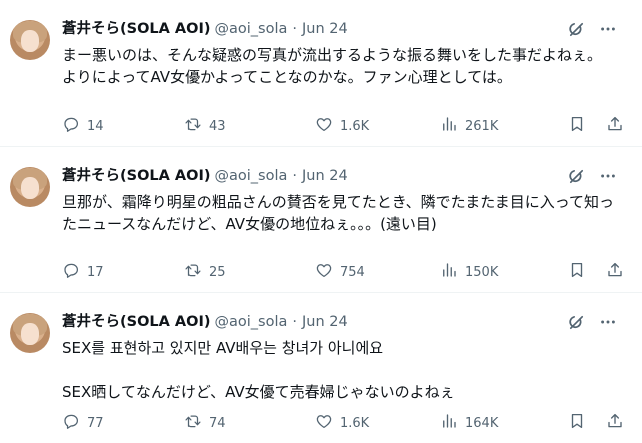  I want to click on views-count: 261K, so click(482, 126).